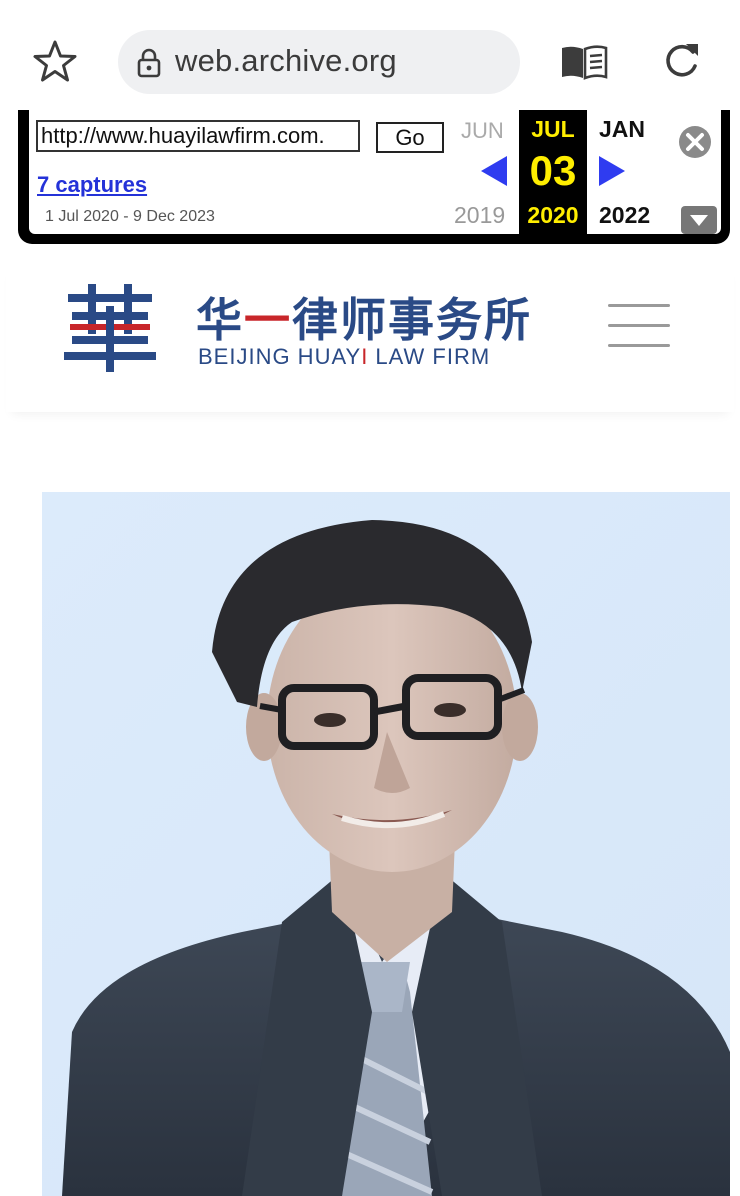 The width and height of the screenshot is (740, 1196). Describe the element at coordinates (699, 220) in the screenshot. I see `expand-toolbar-icon` at that location.